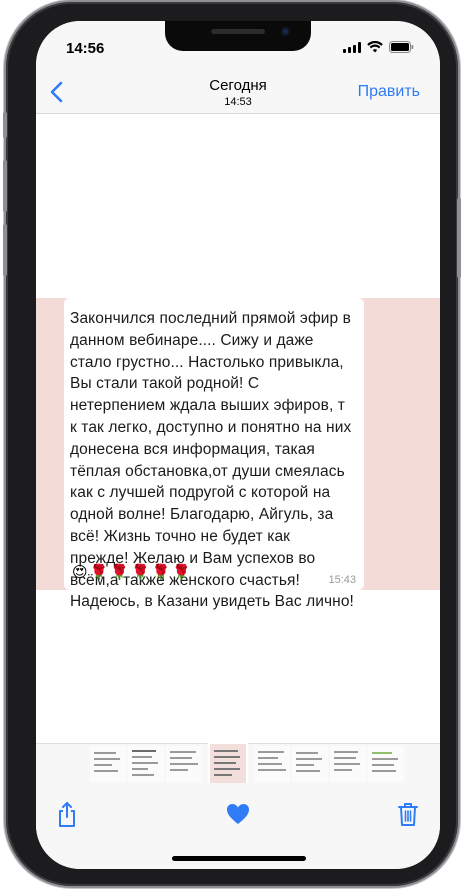 This screenshot has height=890, width=464. What do you see at coordinates (212, 602) in the screenshot?
I see `message-line: Надеюсь, в Казани увидеть Вас лично!` at bounding box center [212, 602].